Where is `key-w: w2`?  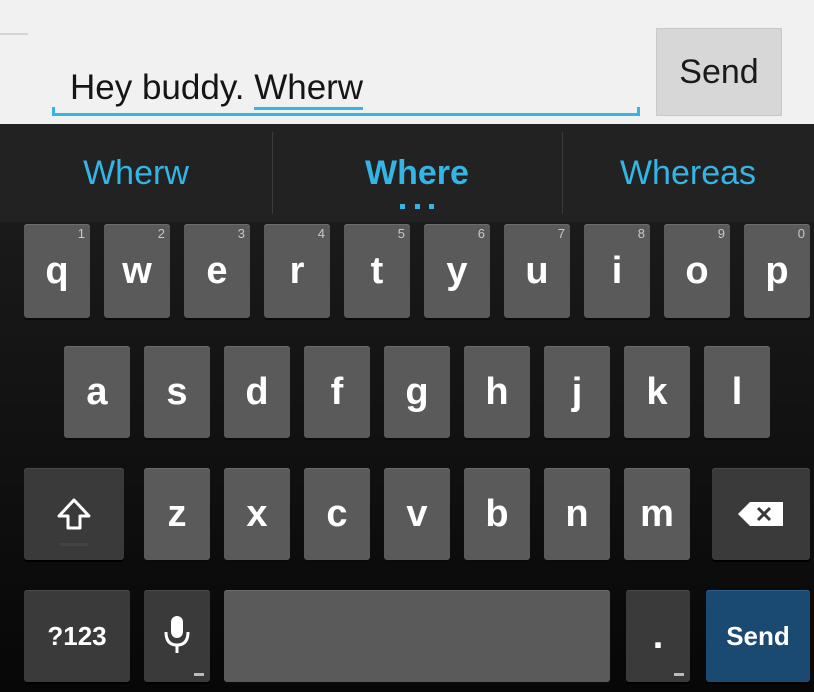
key-w: w2 is located at coordinates (137, 271).